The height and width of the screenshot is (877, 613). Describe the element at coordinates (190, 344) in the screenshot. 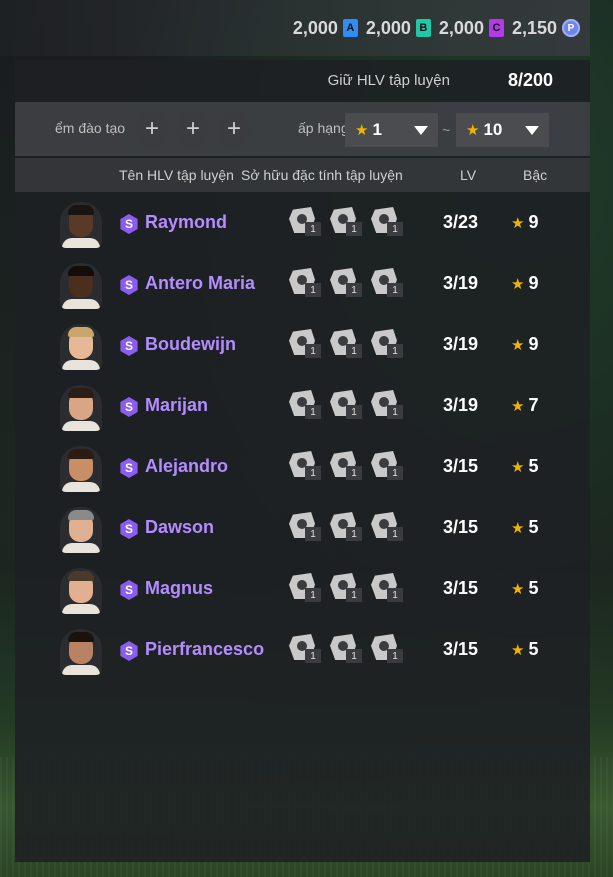

I see `coach-name: Boudewijn` at that location.